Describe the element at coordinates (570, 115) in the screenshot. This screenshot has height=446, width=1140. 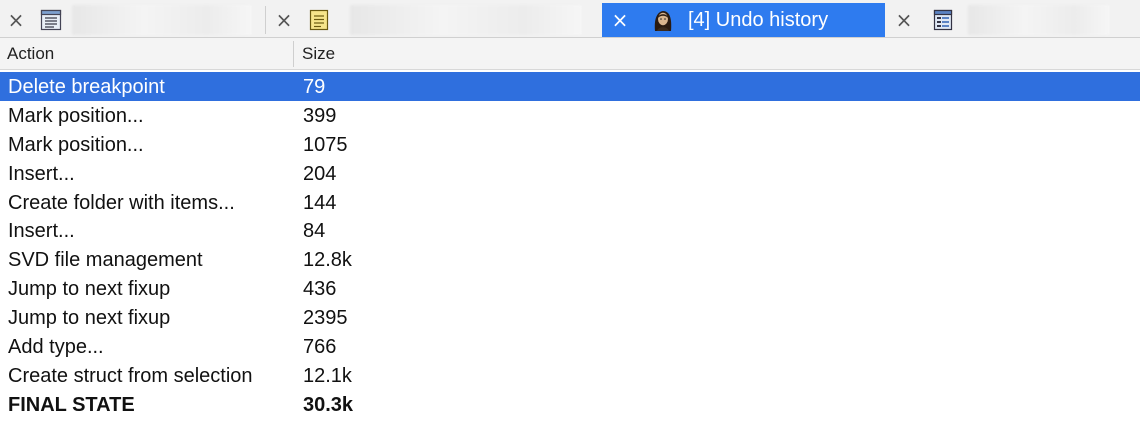
I see `table-row: Mark position... 399` at that location.